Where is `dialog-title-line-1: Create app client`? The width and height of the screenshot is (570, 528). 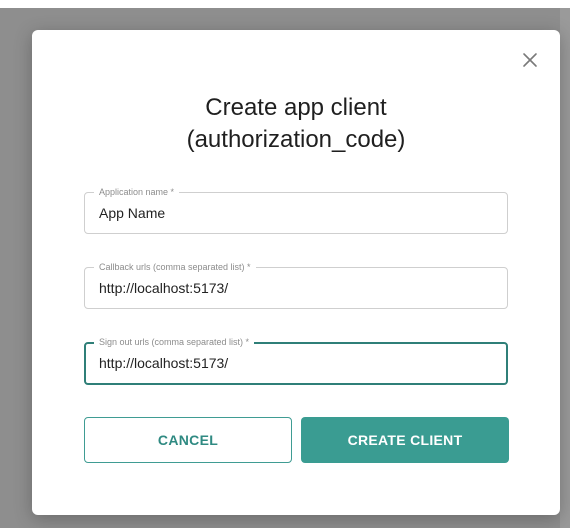
dialog-title-line-1: Create app client is located at coordinates (296, 107).